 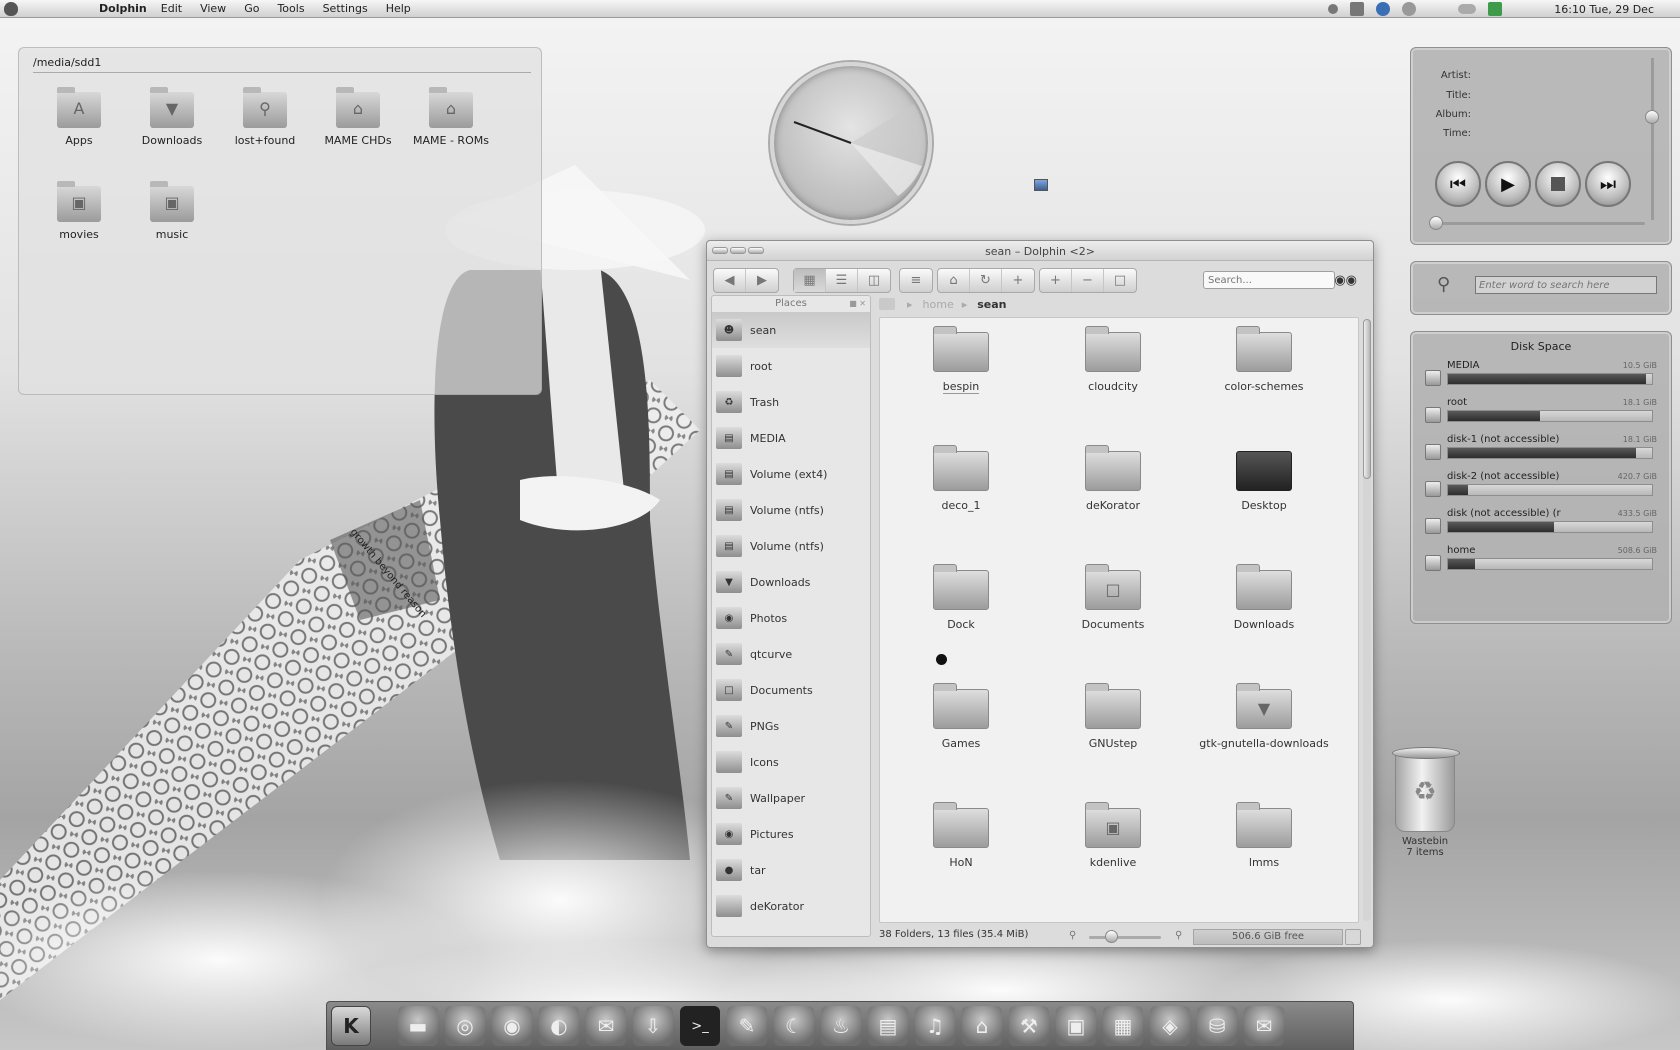 What do you see at coordinates (791, 366) in the screenshot?
I see `place-item-root: root` at bounding box center [791, 366].